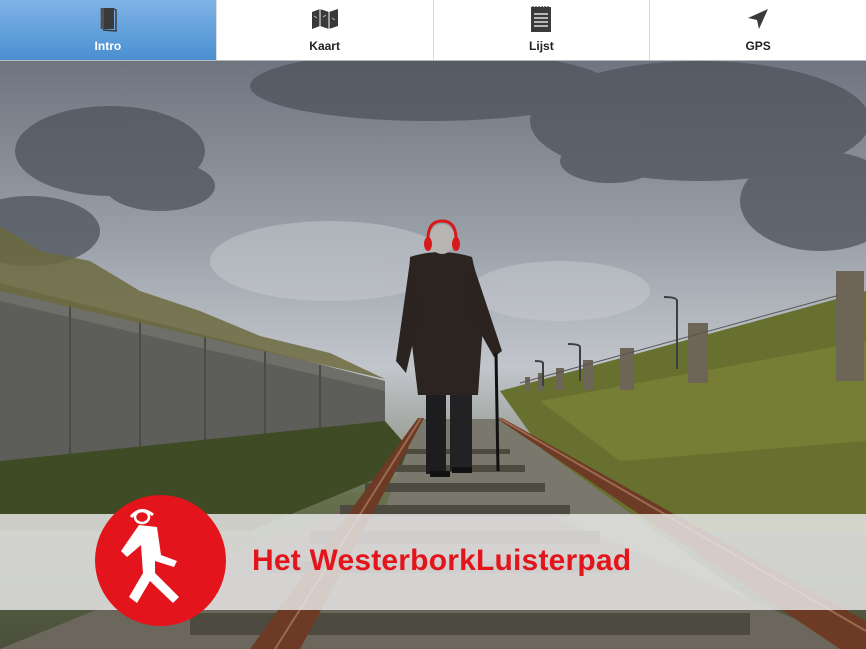  What do you see at coordinates (160, 560) in the screenshot?
I see `walking-person-headphones-icon` at bounding box center [160, 560].